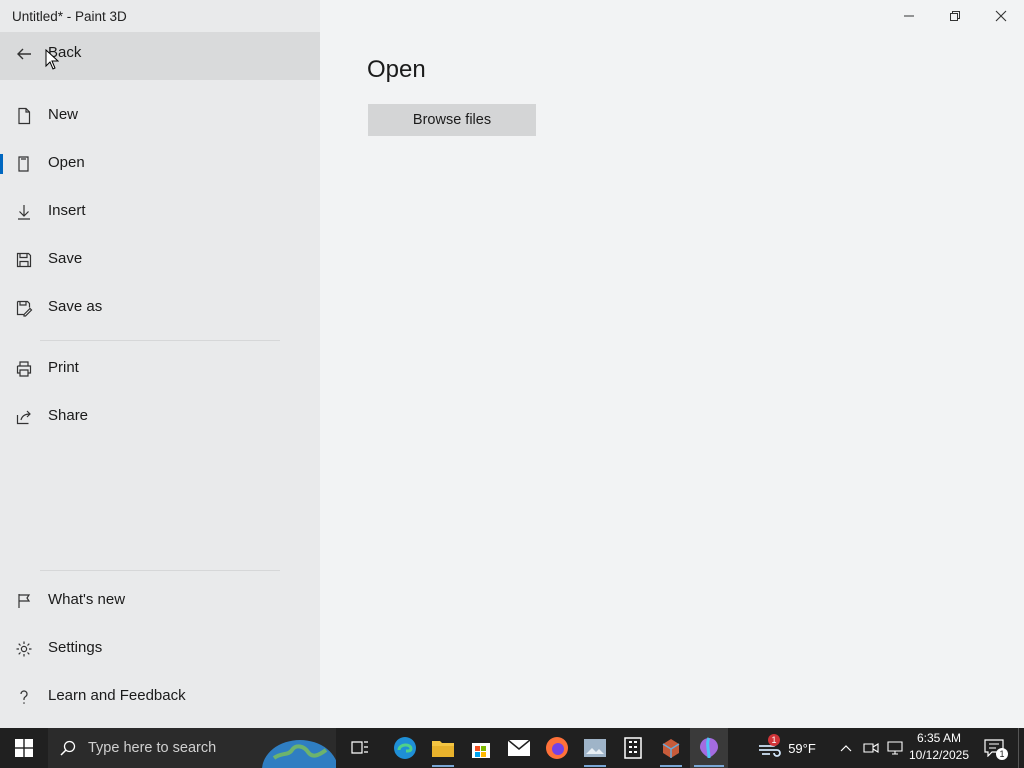 The width and height of the screenshot is (1024, 768). I want to click on firefox-icon, so click(557, 748).